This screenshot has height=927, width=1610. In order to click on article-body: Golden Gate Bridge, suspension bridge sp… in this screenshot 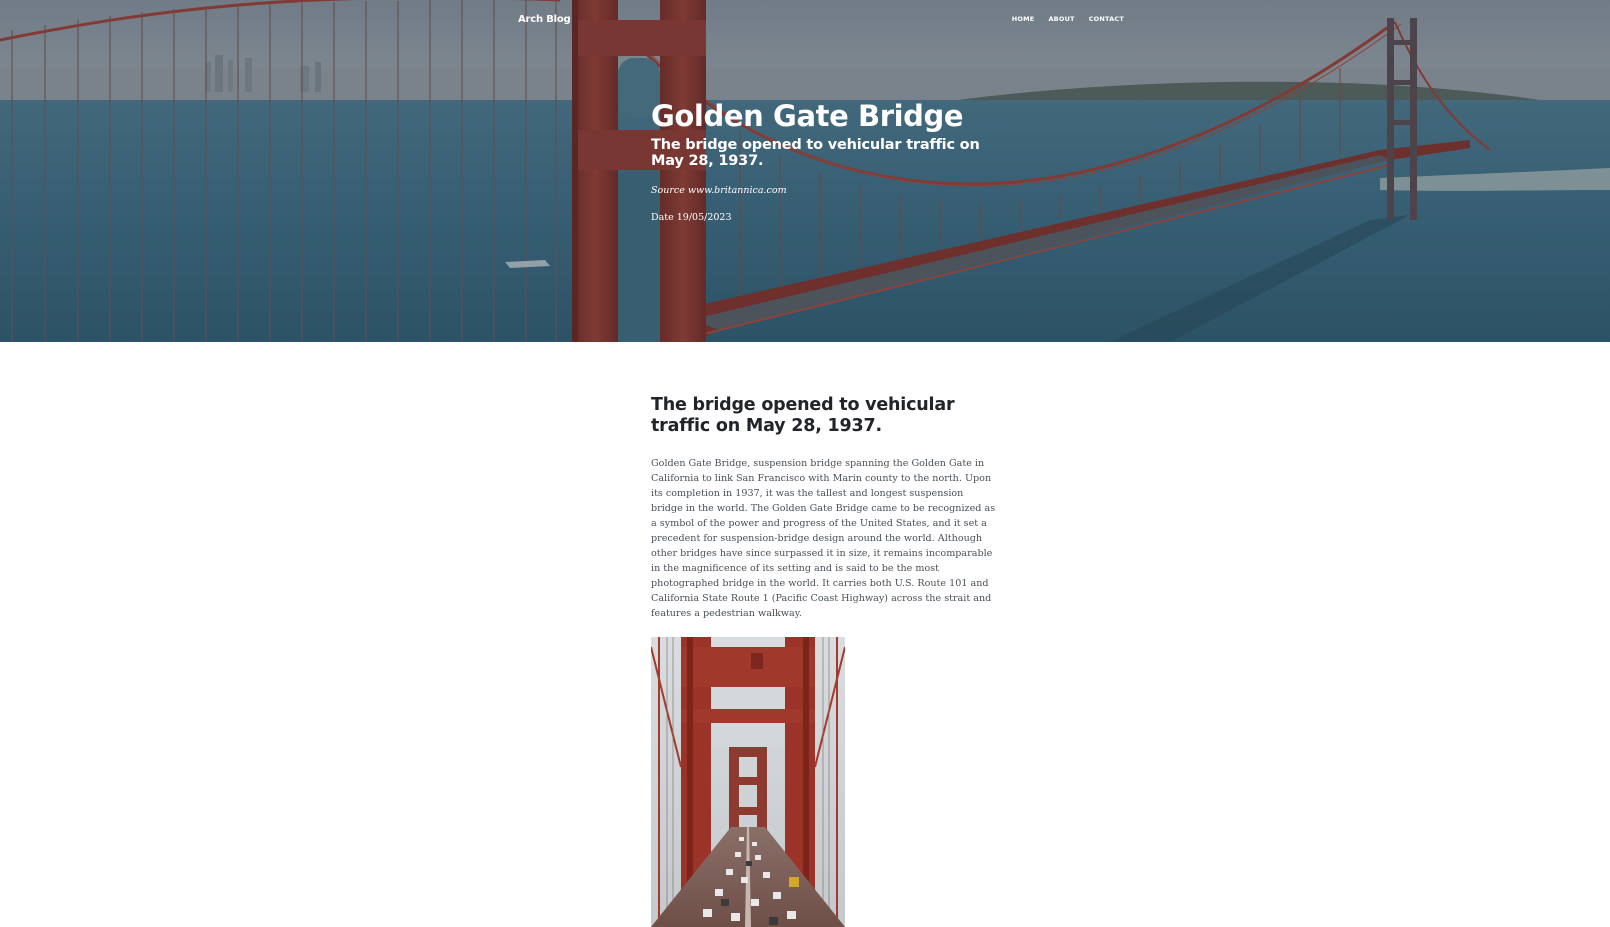, I will do `click(823, 538)`.